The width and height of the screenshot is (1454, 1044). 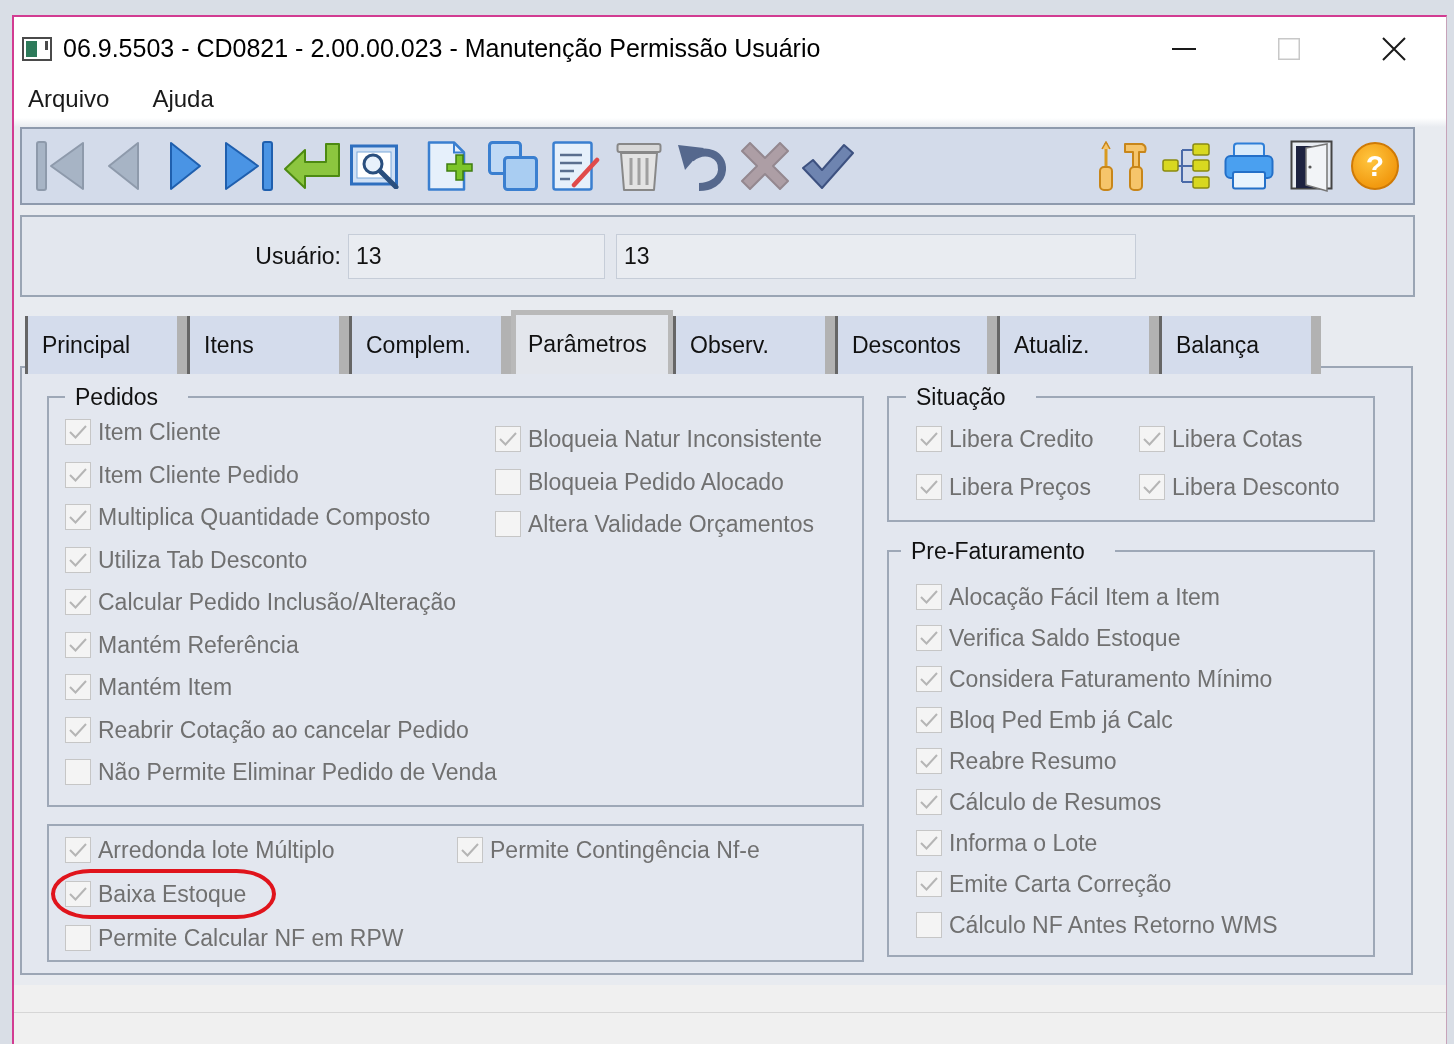 What do you see at coordinates (1186, 166) in the screenshot?
I see `tree-icon` at bounding box center [1186, 166].